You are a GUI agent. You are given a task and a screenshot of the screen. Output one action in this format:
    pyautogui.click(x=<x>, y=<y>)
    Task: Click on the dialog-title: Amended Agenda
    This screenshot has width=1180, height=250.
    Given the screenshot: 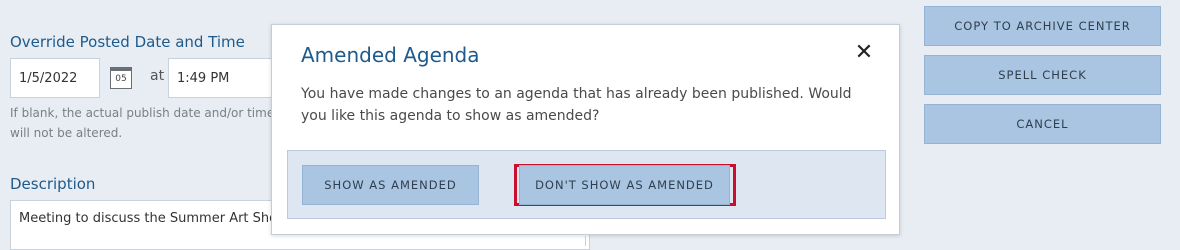 What is the action you would take?
    pyautogui.click(x=390, y=55)
    